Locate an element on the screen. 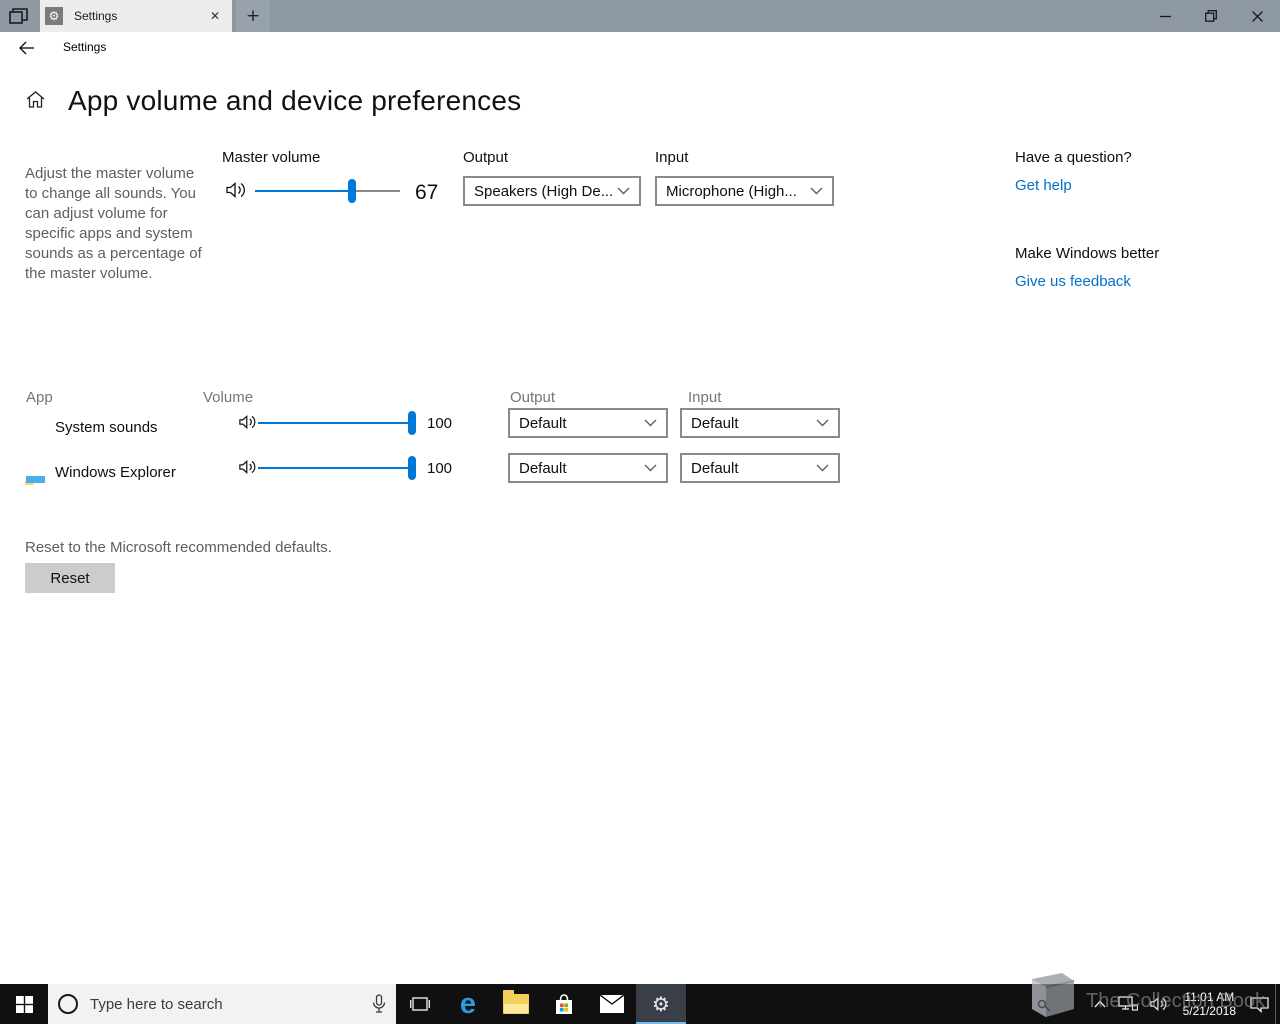  tab-settings: ⚙ Settings ✕ is located at coordinates (136, 16).